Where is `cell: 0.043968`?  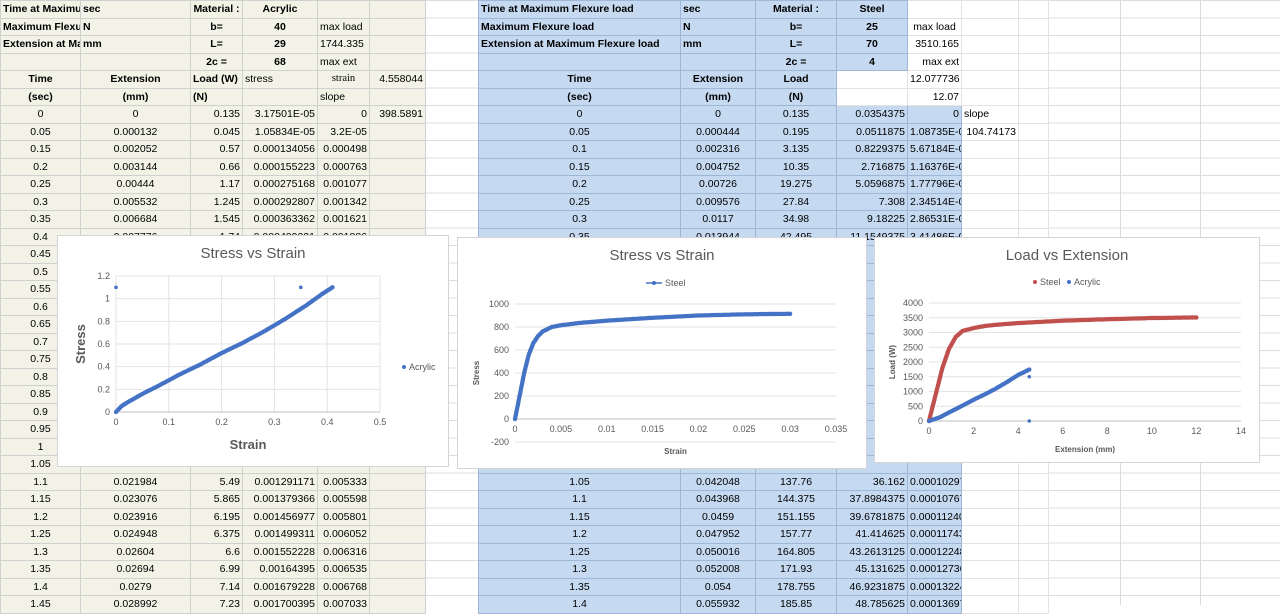 cell: 0.043968 is located at coordinates (718, 499).